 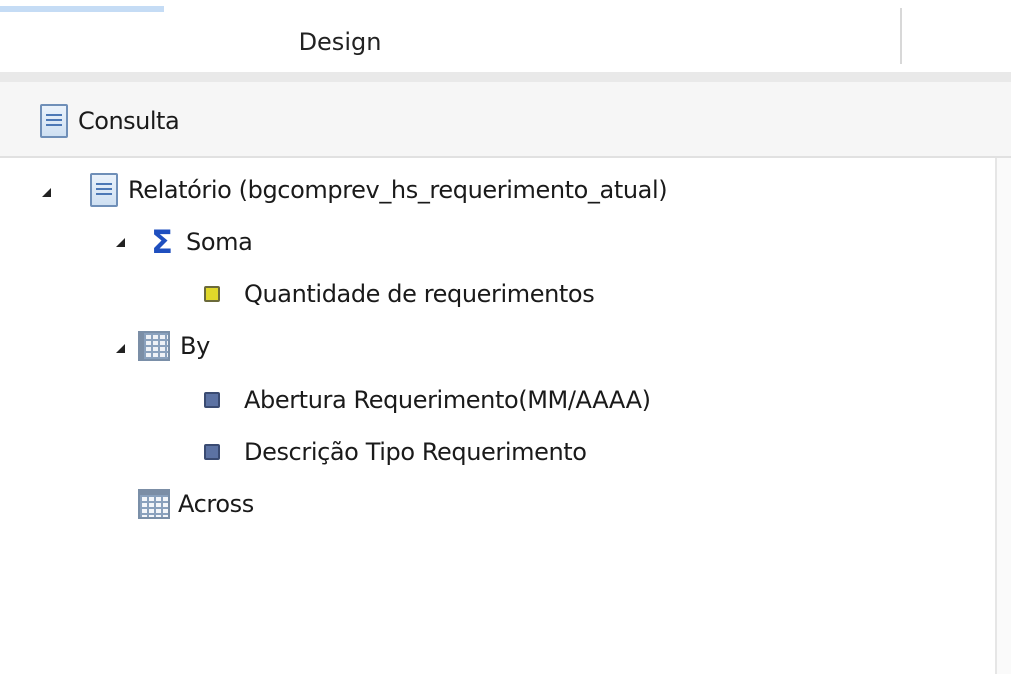 I want to click on vertical-scrollbar, so click(x=1003, y=416).